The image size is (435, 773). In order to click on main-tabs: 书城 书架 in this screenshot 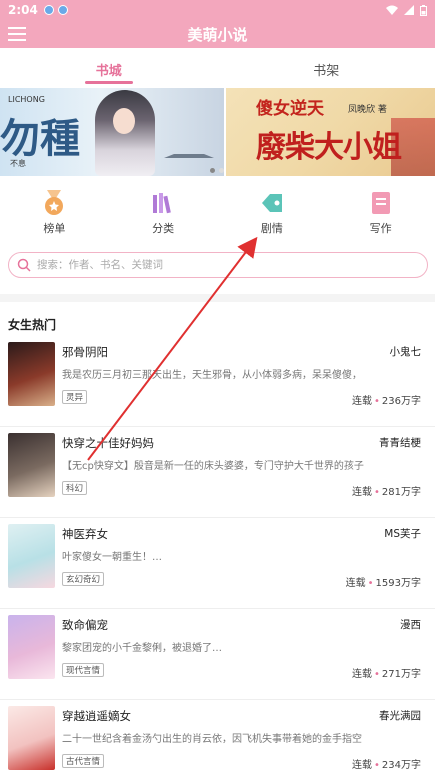, I will do `click(217, 66)`.